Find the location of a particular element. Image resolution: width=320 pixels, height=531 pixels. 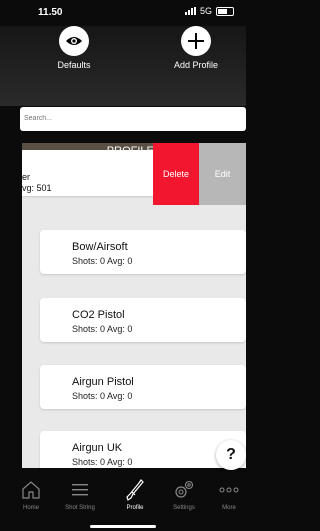

status-bar: 11.50 5G is located at coordinates (123, 13).